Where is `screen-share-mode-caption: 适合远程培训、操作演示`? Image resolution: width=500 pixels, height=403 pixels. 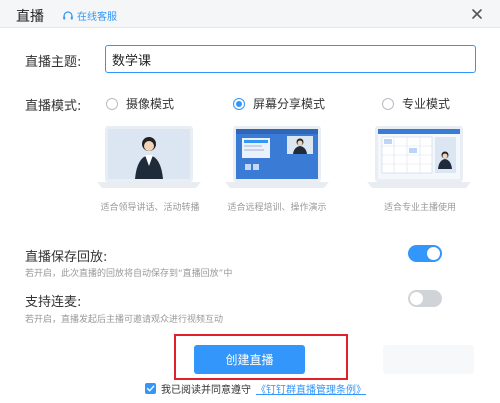
screen-share-mode-caption: 适合远程培训、操作演示 is located at coordinates (277, 208).